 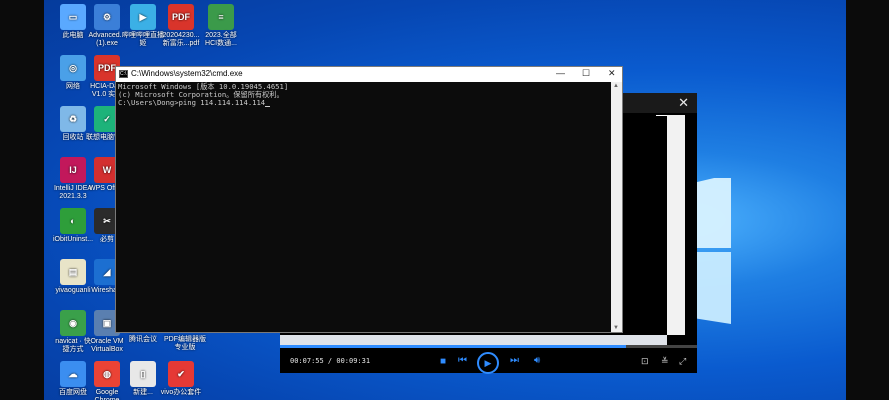 What do you see at coordinates (221, 17) in the screenshot?
I see `app-icon: ≡` at bounding box center [221, 17].